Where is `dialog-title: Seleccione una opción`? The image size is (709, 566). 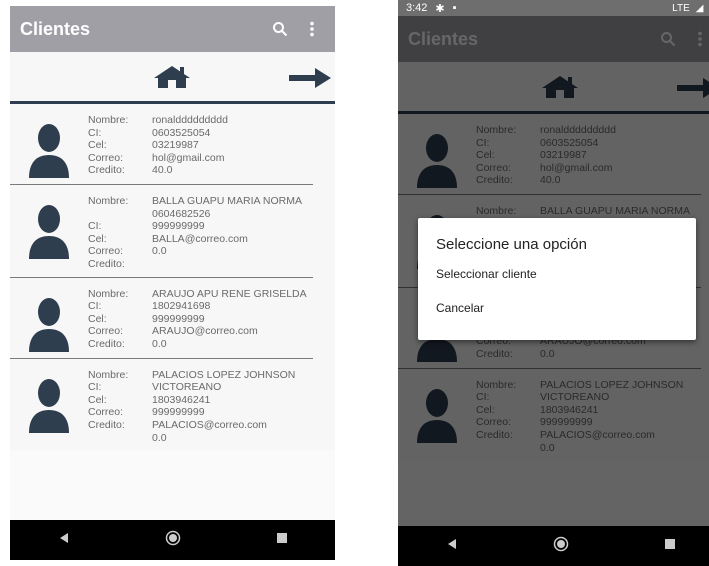 dialog-title: Seleccione una opción is located at coordinates (511, 244).